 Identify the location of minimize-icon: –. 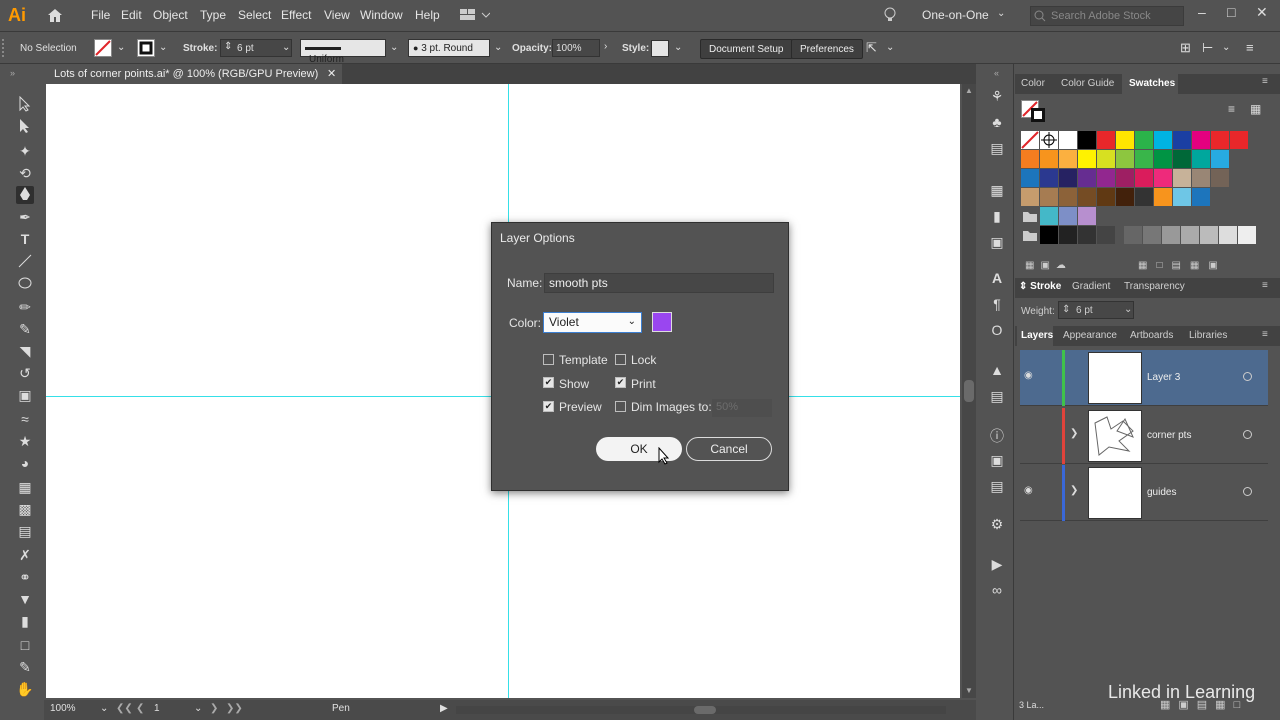
(1202, 12).